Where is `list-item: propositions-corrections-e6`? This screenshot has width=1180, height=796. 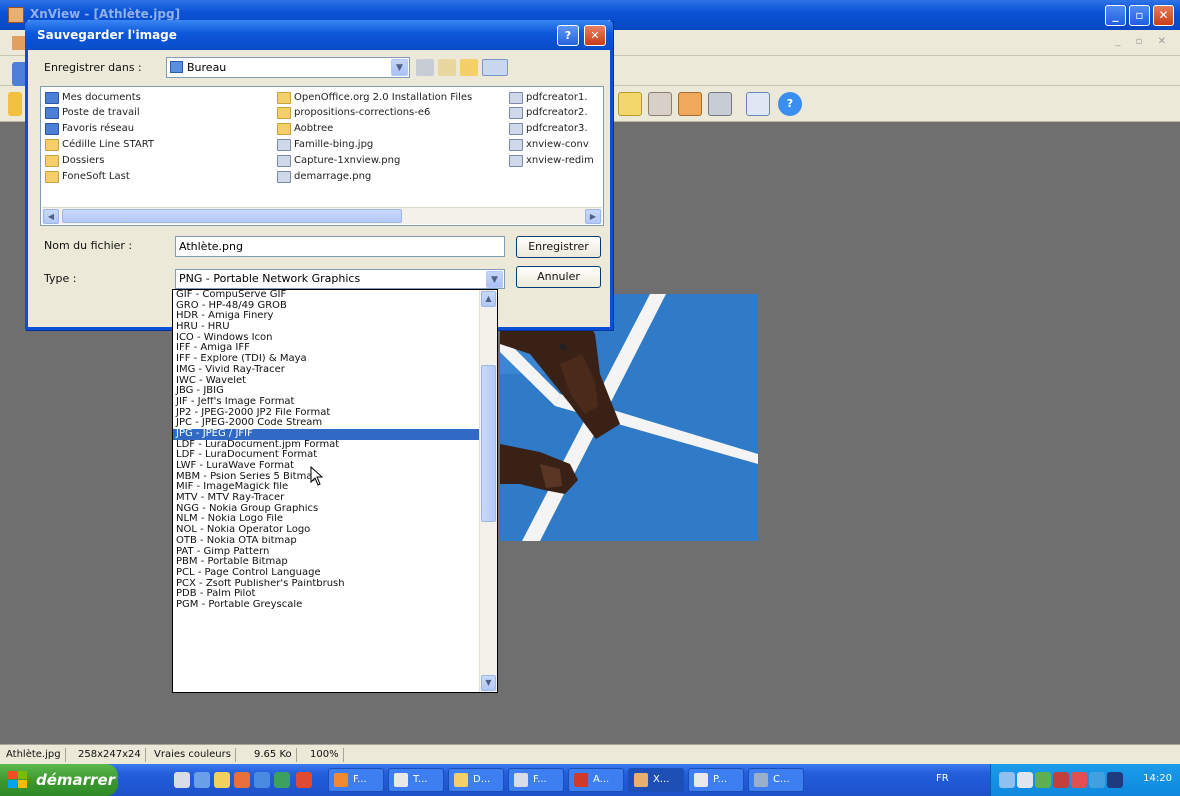 list-item: propositions-corrections-e6 is located at coordinates (353, 113).